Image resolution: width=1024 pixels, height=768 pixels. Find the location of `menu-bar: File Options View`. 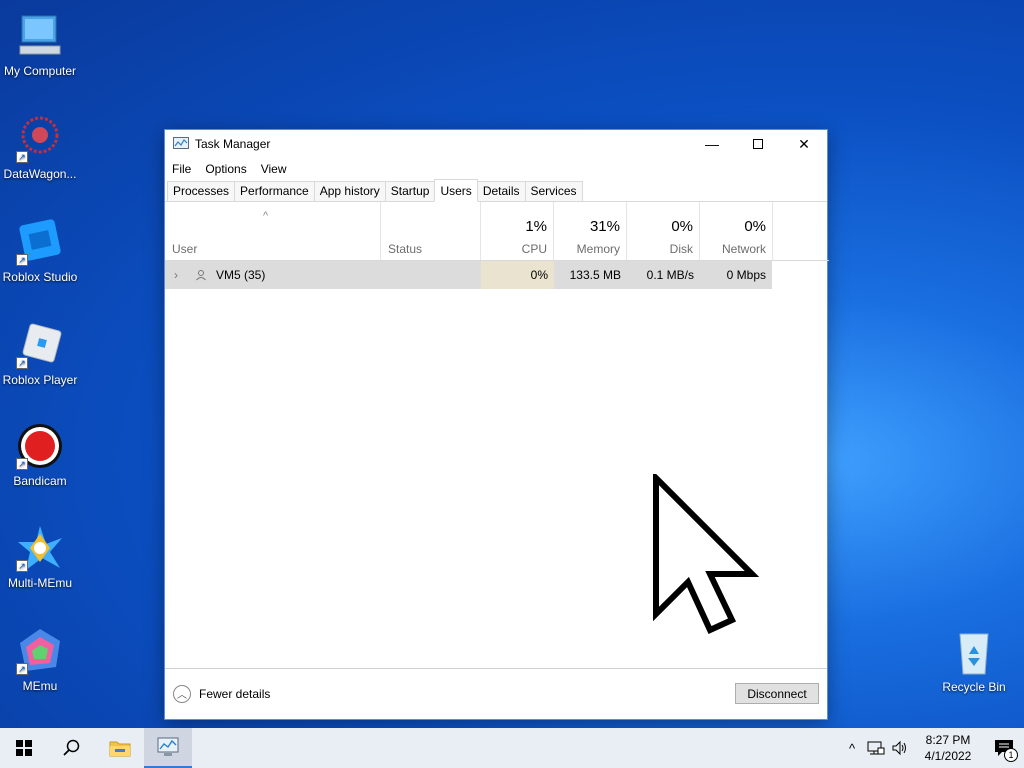

menu-bar: File Options View is located at coordinates (496, 169).